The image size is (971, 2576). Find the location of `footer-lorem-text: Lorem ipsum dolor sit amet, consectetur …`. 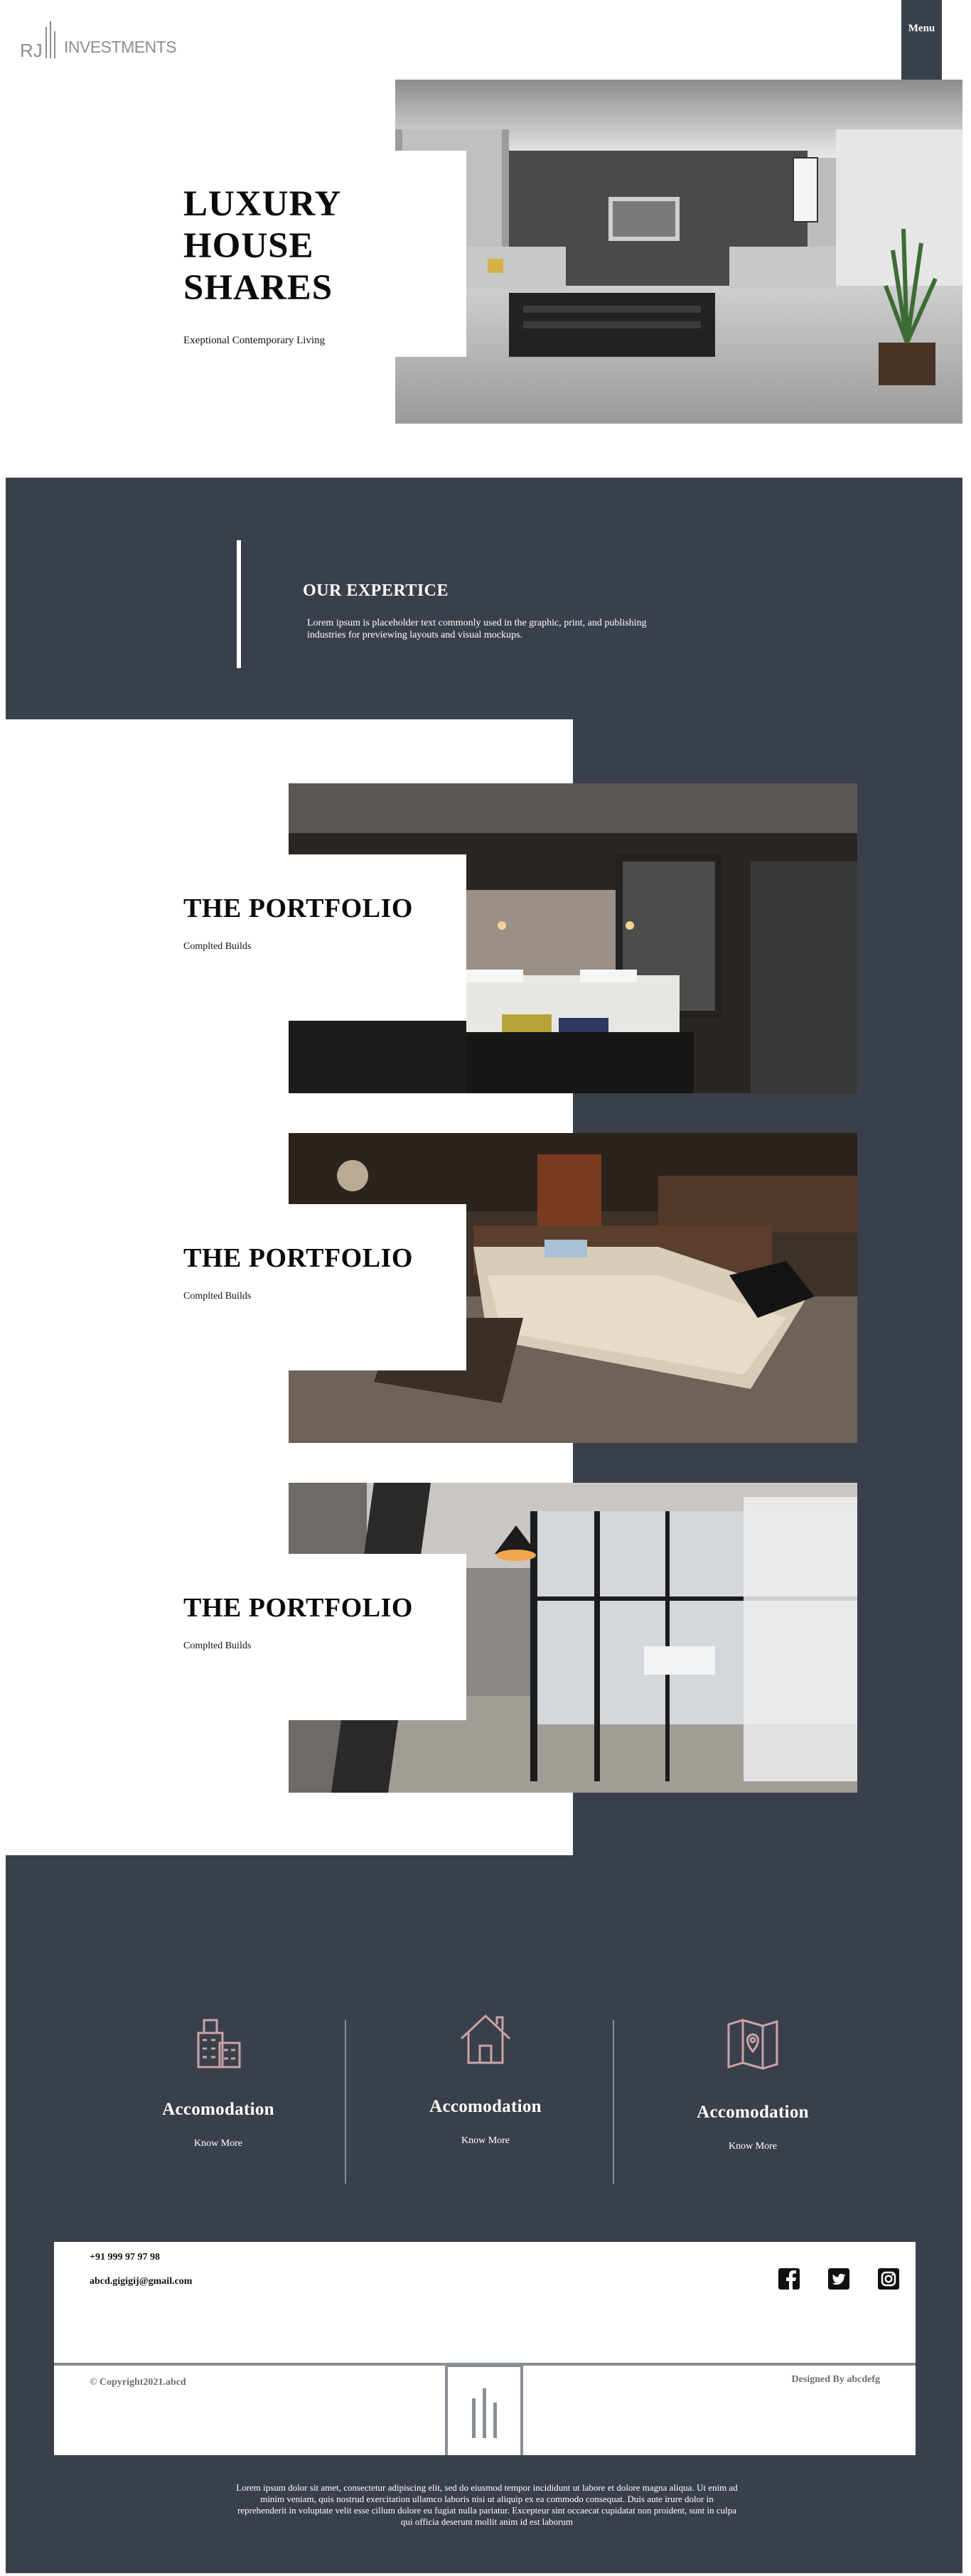

footer-lorem-text: Lorem ipsum dolor sit amet, consectetur … is located at coordinates (487, 2504).